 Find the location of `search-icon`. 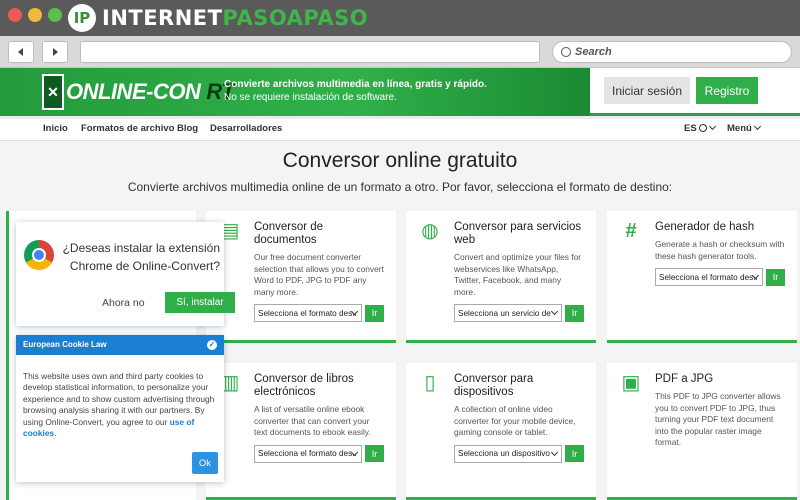

search-icon is located at coordinates (566, 52).